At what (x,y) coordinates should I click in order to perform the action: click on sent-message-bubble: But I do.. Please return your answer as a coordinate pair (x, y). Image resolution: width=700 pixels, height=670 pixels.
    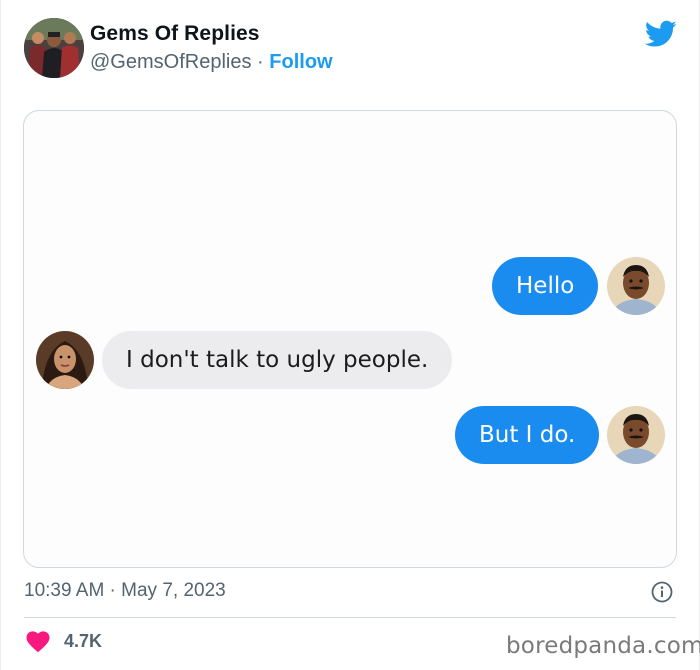
    Looking at the image, I should click on (527, 435).